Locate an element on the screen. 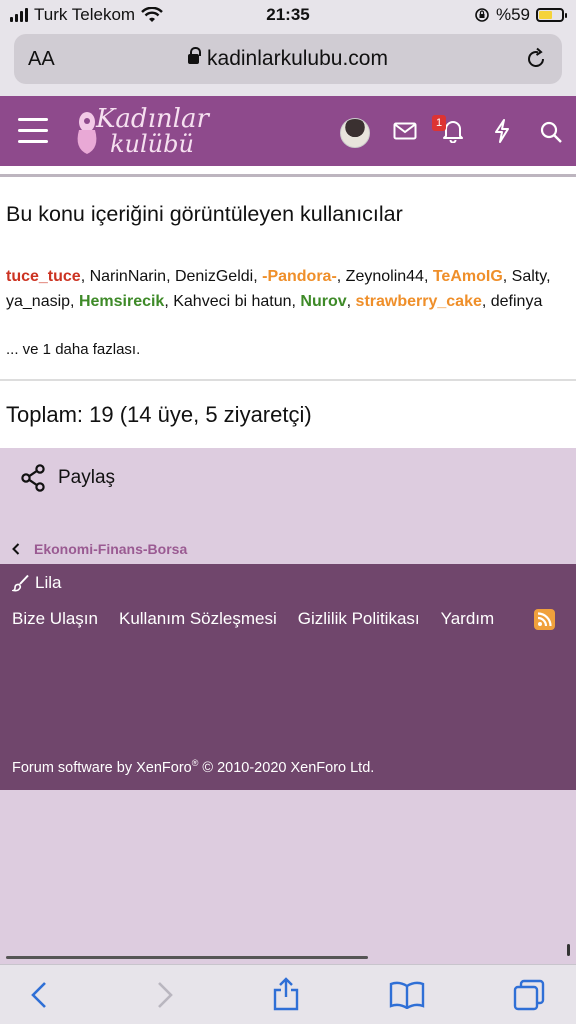 This screenshot has width=576, height=1024. battery-percent: %59 is located at coordinates (512, 14).